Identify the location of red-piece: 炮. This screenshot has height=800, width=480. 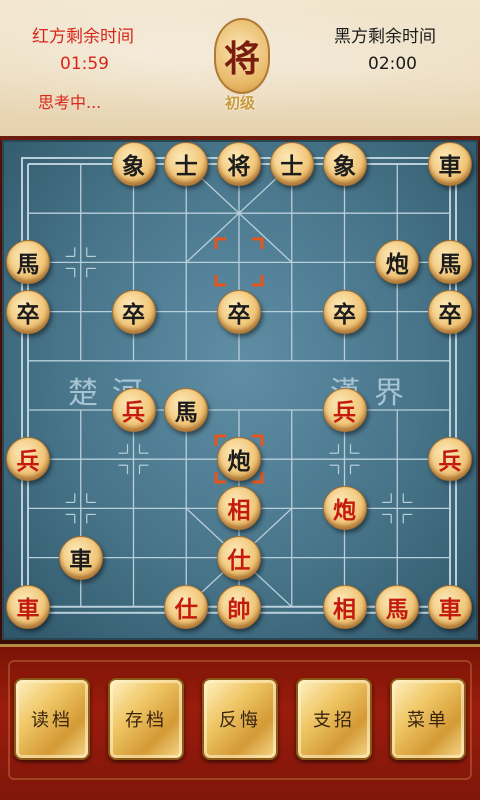
(344, 508).